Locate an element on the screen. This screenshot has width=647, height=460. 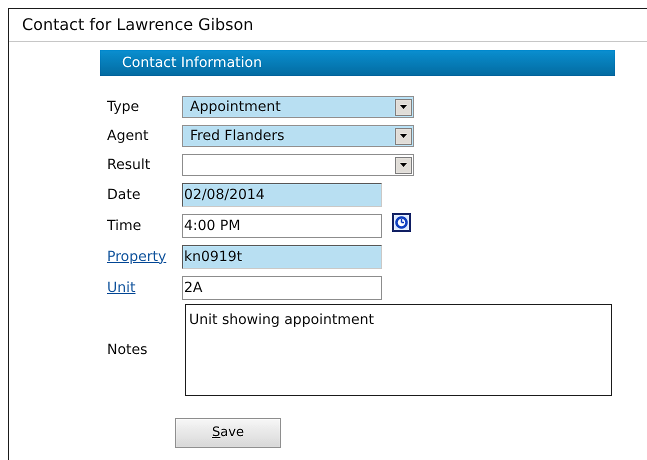
clock-icon is located at coordinates (401, 222).